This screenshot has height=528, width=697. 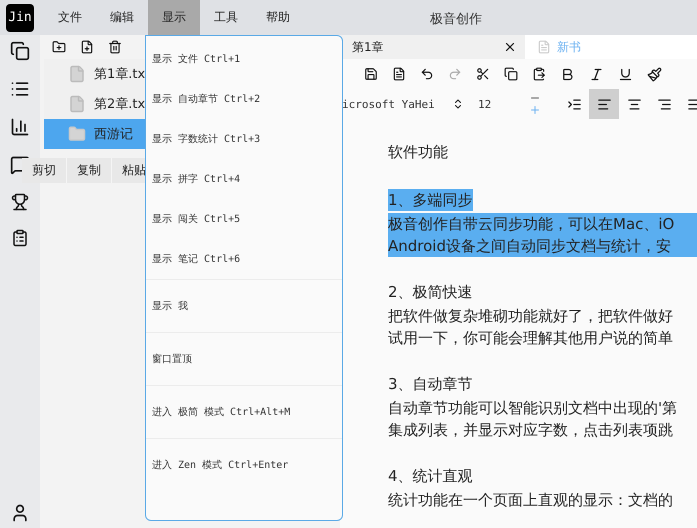 I want to click on file-name: 西游记, so click(x=113, y=134).